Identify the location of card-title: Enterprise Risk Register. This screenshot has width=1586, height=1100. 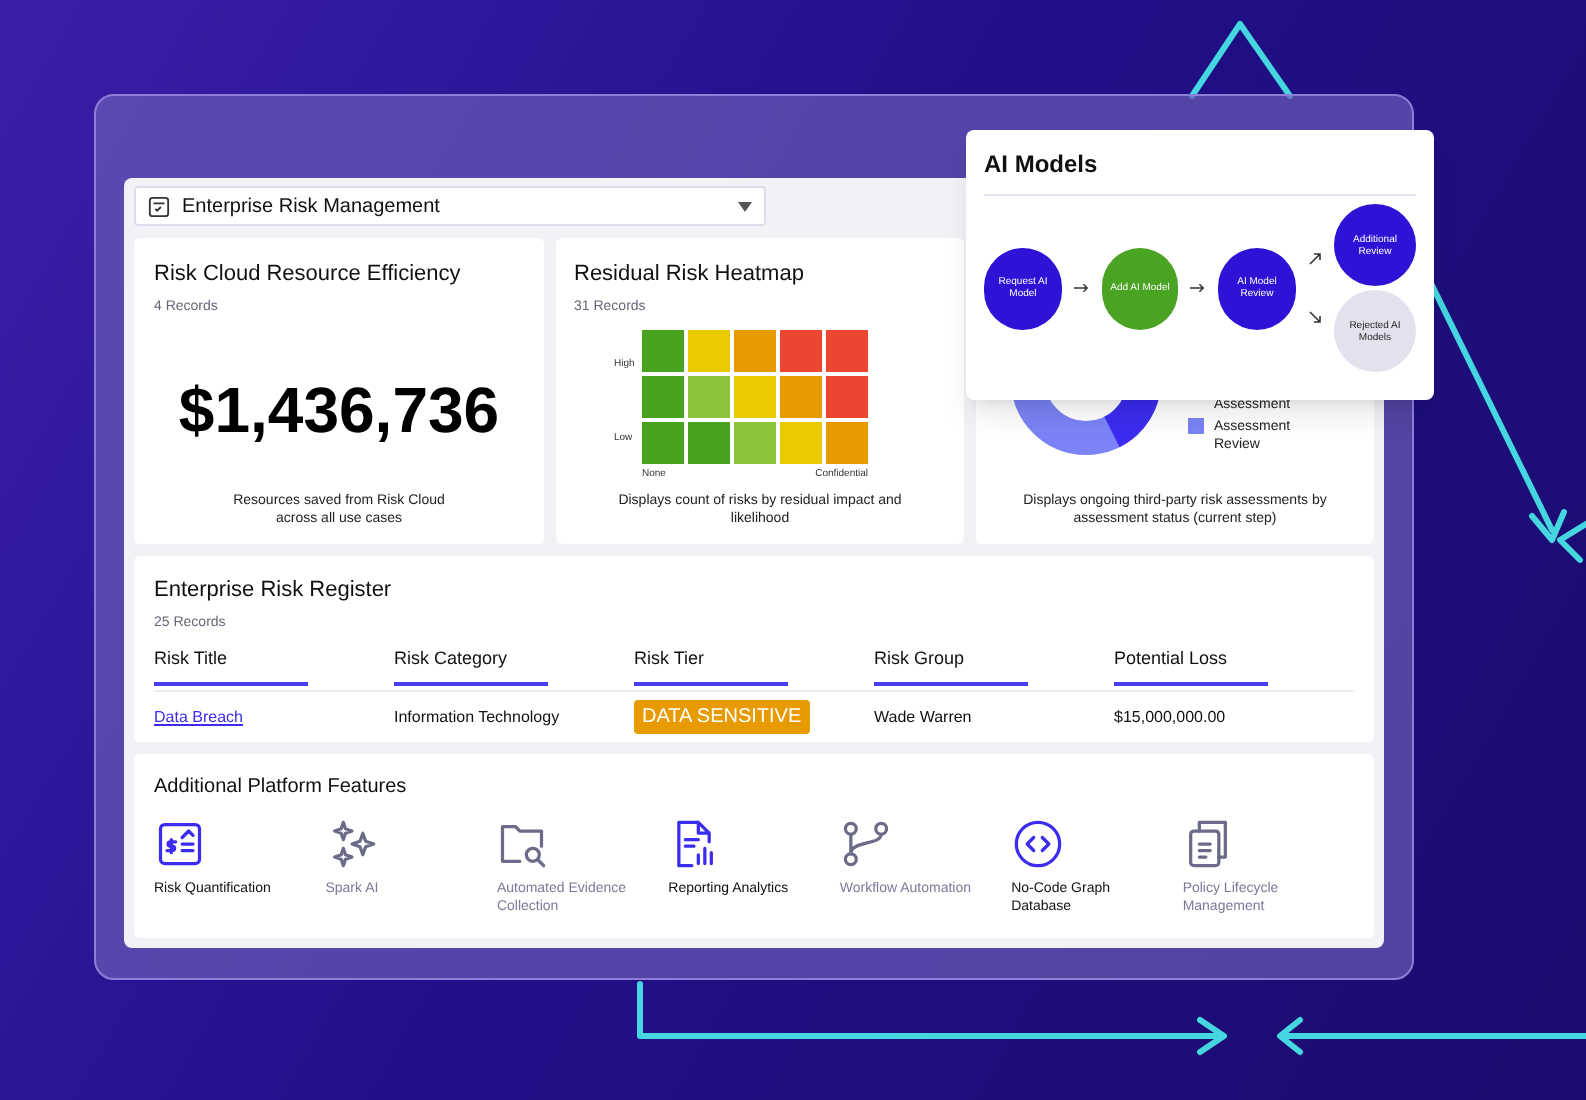
(274, 591).